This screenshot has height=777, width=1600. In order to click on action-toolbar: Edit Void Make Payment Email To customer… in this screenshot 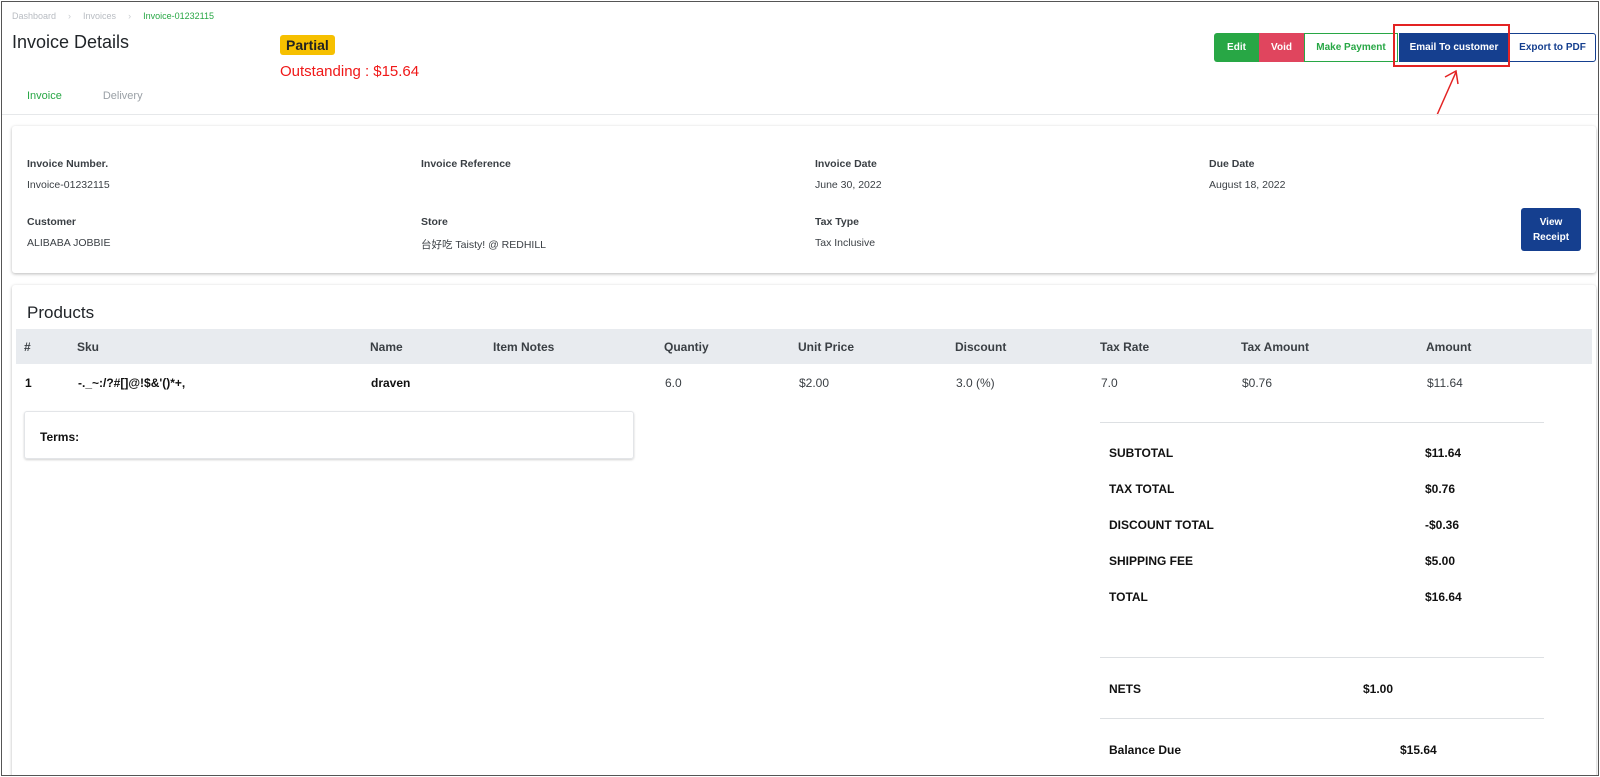, I will do `click(1405, 47)`.